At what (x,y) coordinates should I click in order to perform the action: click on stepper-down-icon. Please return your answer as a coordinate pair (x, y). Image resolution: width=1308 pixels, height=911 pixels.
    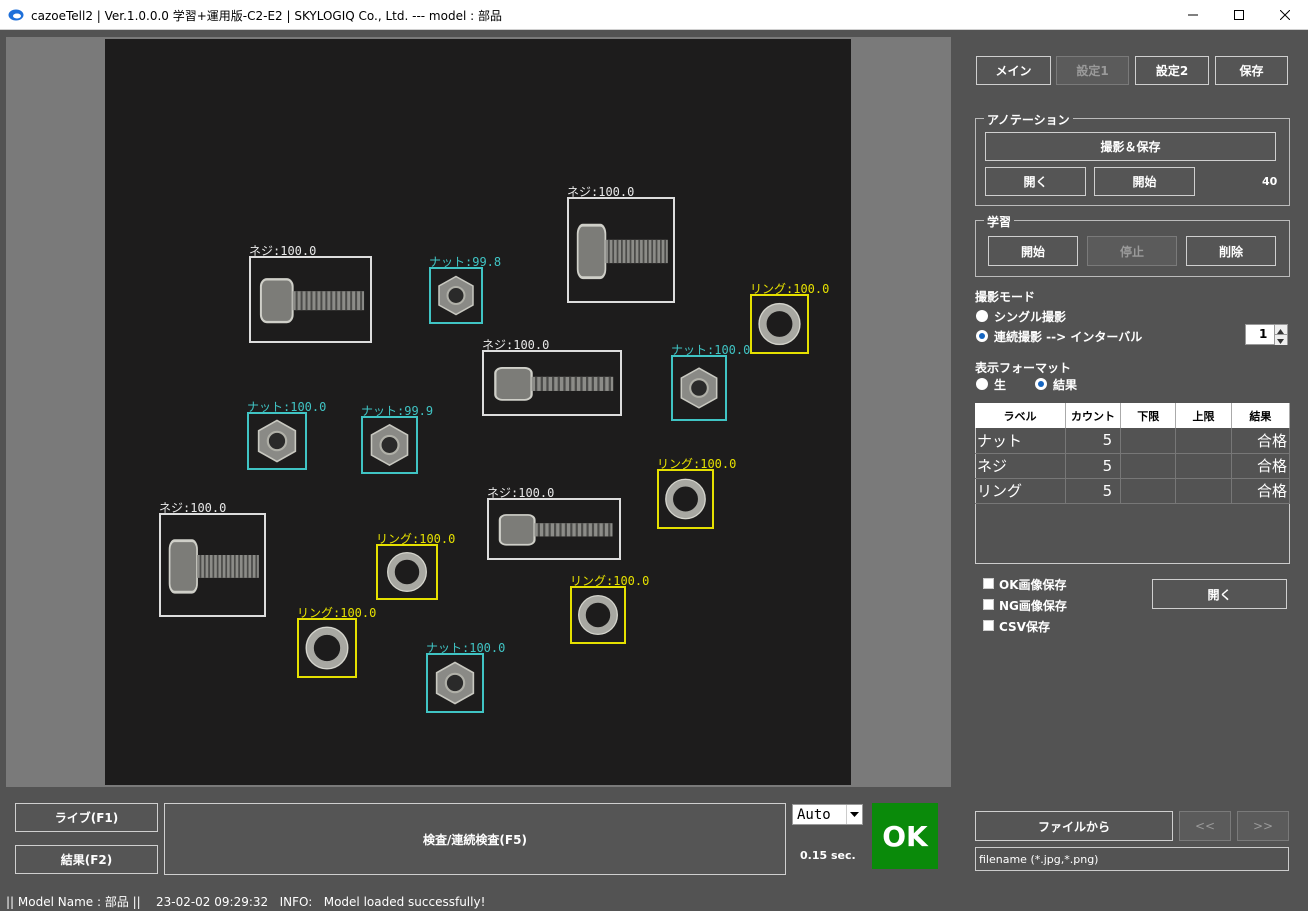
    Looking at the image, I should click on (1280, 340).